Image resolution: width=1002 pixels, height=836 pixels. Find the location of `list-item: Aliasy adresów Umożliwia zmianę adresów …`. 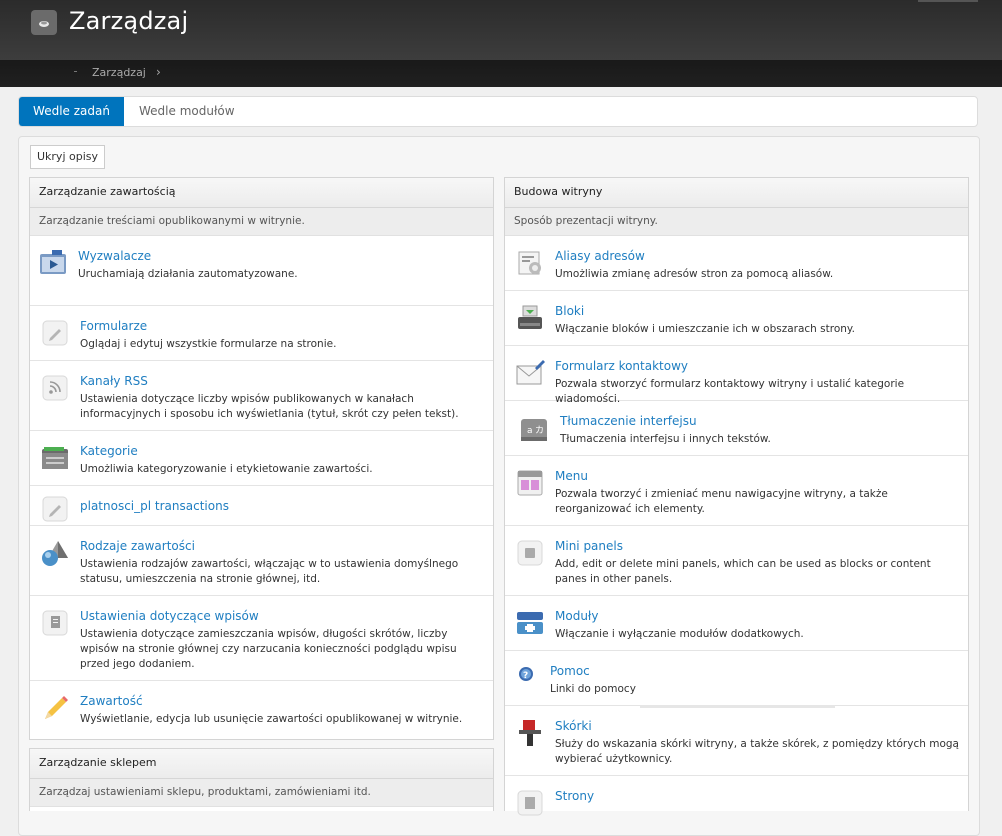

list-item: Aliasy adresów Umożliwia zmianę adresów … is located at coordinates (736, 263).